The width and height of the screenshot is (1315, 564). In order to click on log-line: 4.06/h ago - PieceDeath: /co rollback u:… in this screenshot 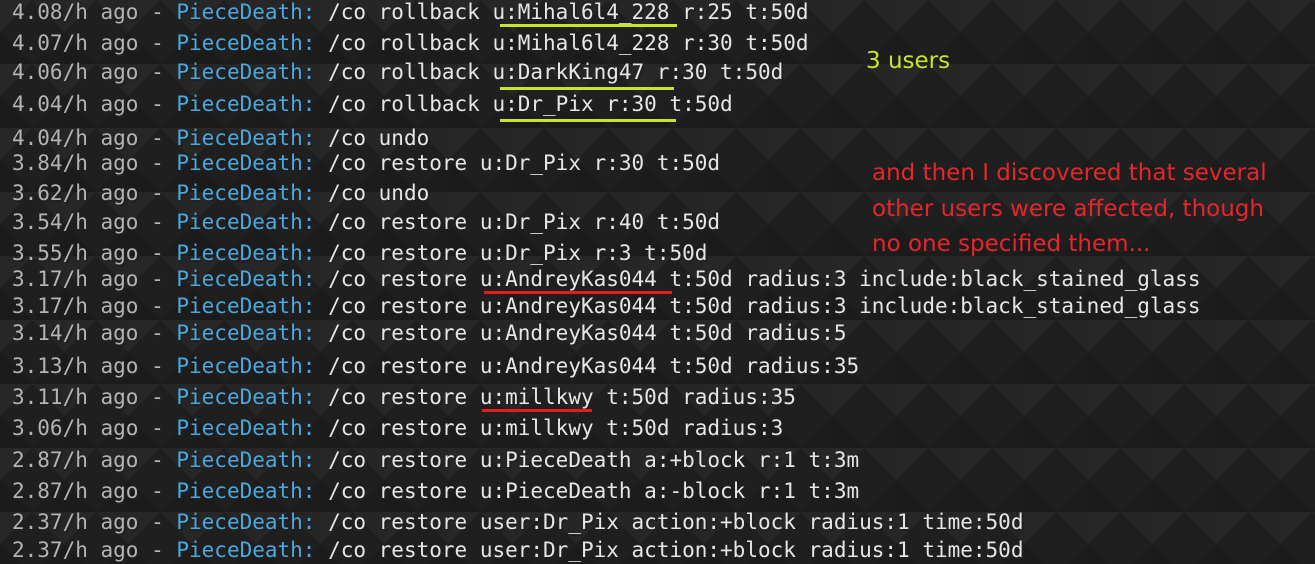, I will do `click(397, 72)`.